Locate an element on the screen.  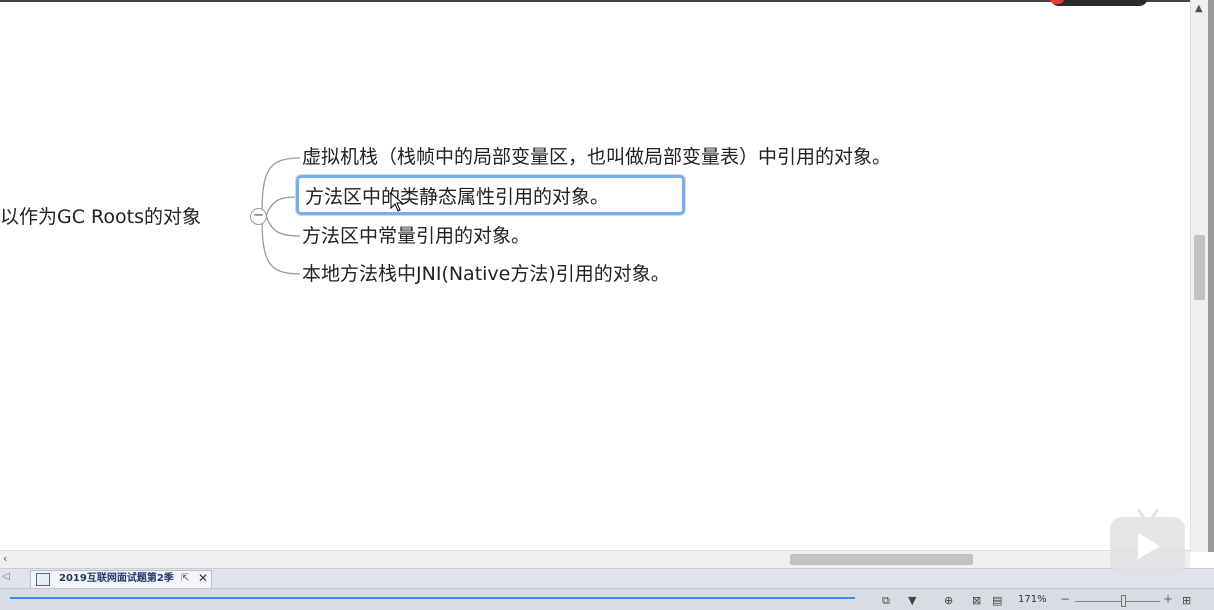
document-tab-label: 2019互联网面试题第2季 is located at coordinates (116, 578).